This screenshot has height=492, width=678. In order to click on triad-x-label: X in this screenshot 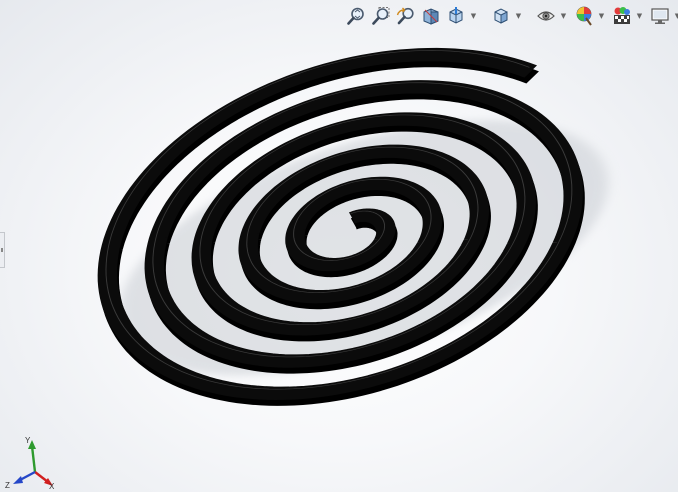, I will do `click(52, 486)`.